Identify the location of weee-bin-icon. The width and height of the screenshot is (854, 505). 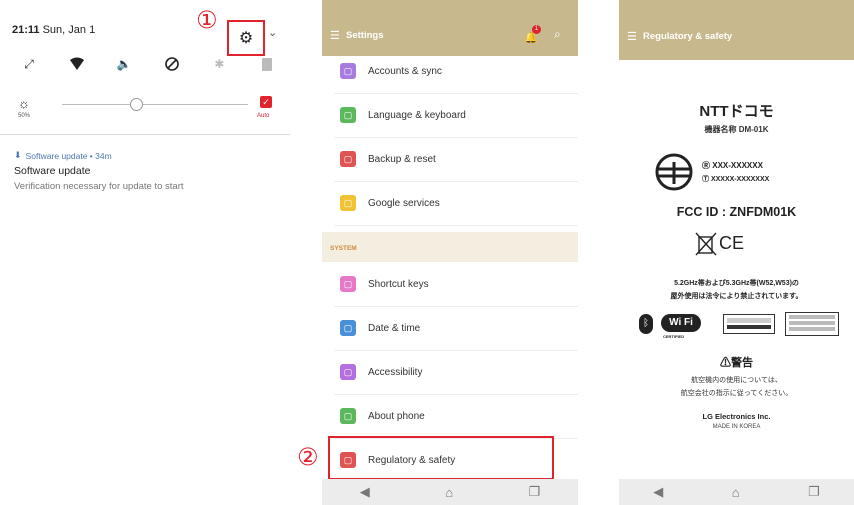
(706, 244).